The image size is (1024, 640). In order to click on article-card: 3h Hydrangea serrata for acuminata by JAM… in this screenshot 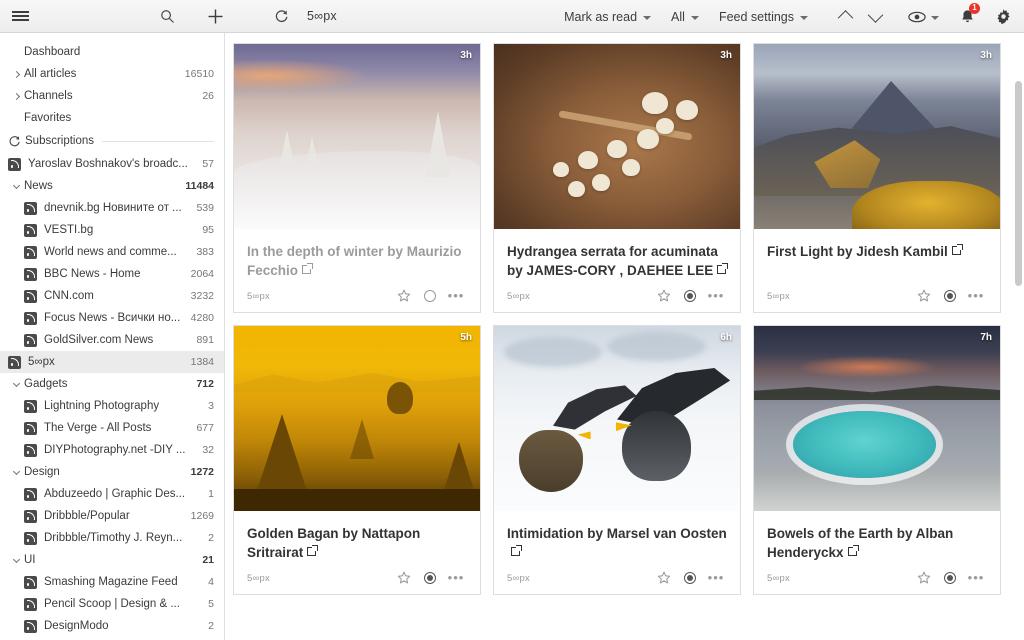, I will do `click(617, 178)`.